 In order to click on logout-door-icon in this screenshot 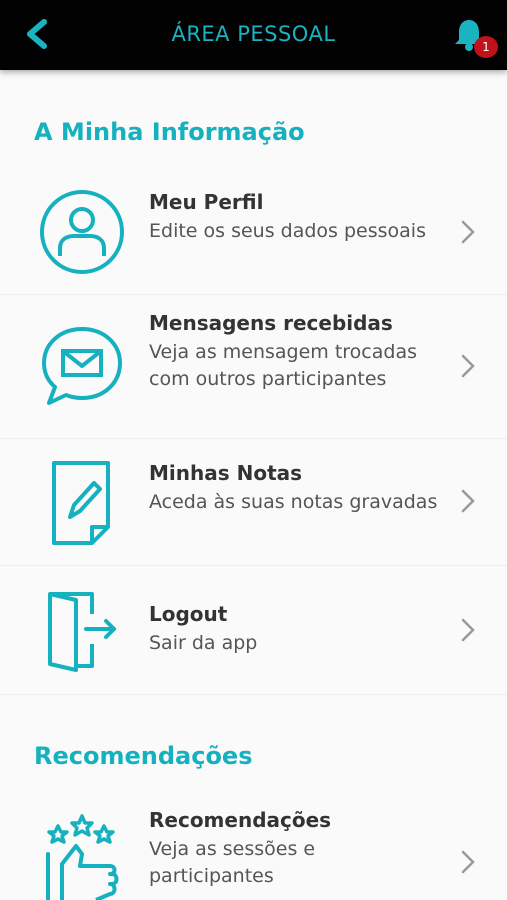, I will do `click(82, 632)`.